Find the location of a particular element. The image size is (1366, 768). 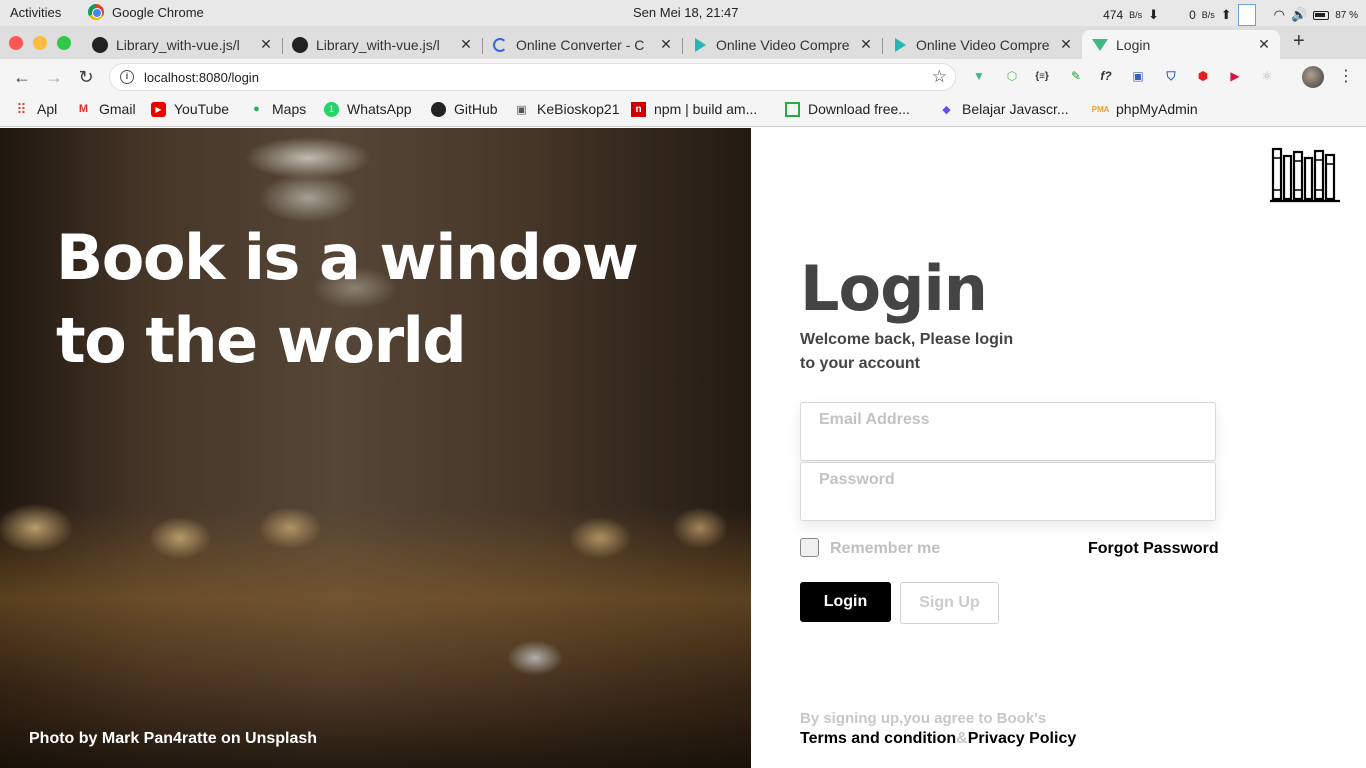

forgot-password-link: Forgot Password is located at coordinates (1153, 549).